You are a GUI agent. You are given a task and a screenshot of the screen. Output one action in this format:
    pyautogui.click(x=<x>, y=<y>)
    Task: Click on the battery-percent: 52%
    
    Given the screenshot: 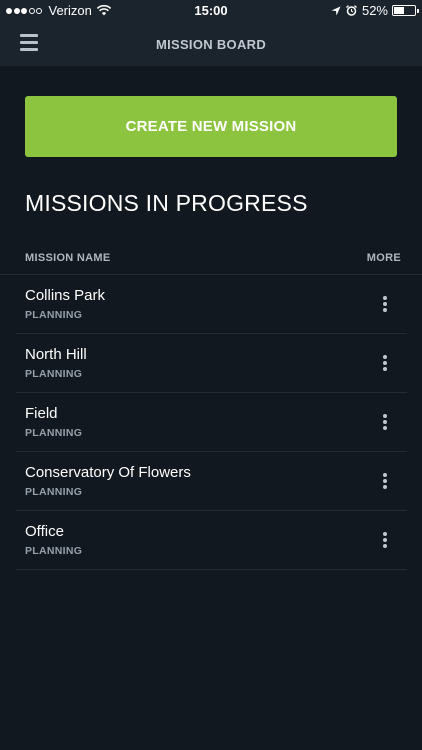 What is the action you would take?
    pyautogui.click(x=374, y=10)
    